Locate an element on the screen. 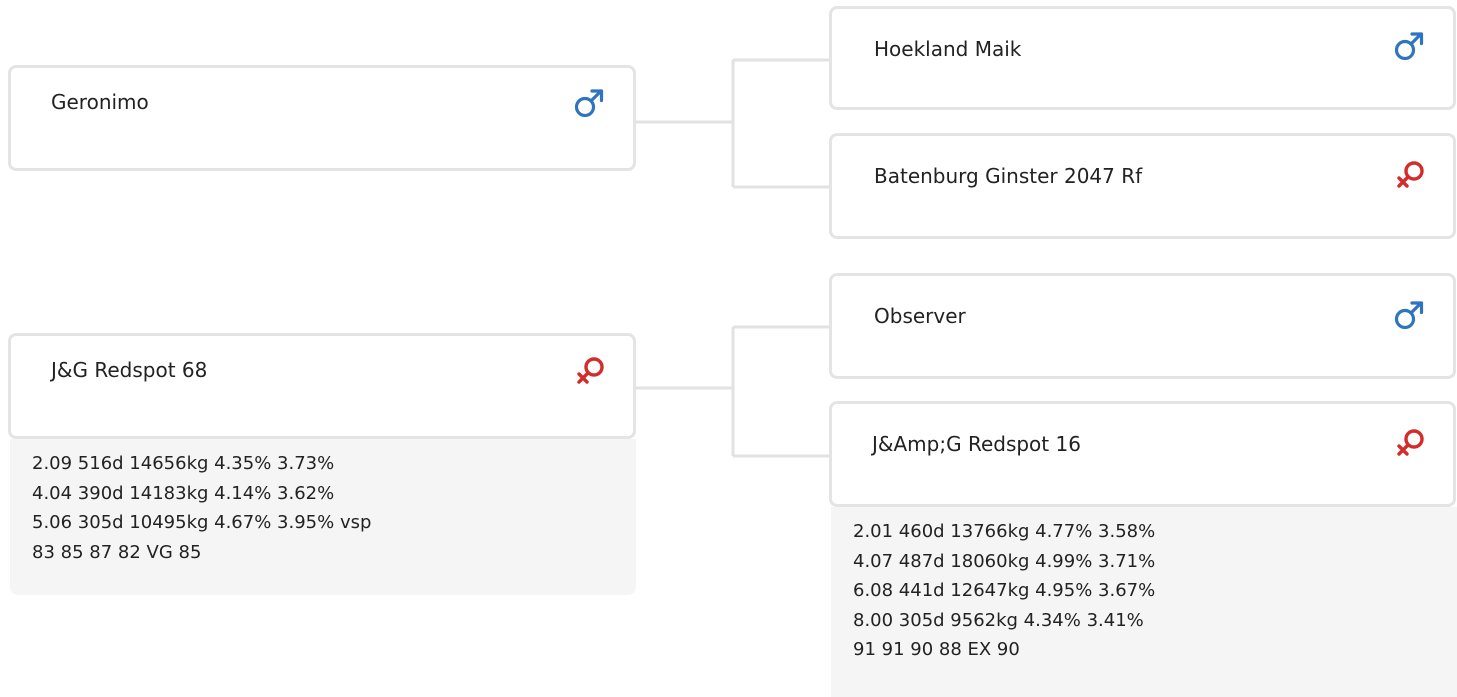  stats-line: 2.09 516d 14656kg 4.35% 3.73% is located at coordinates (183, 463).